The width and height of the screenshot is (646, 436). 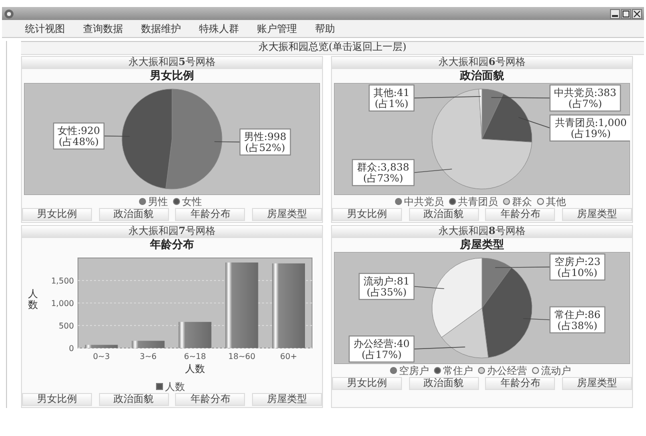 I want to click on x-axis-title: 人数, so click(x=195, y=369).